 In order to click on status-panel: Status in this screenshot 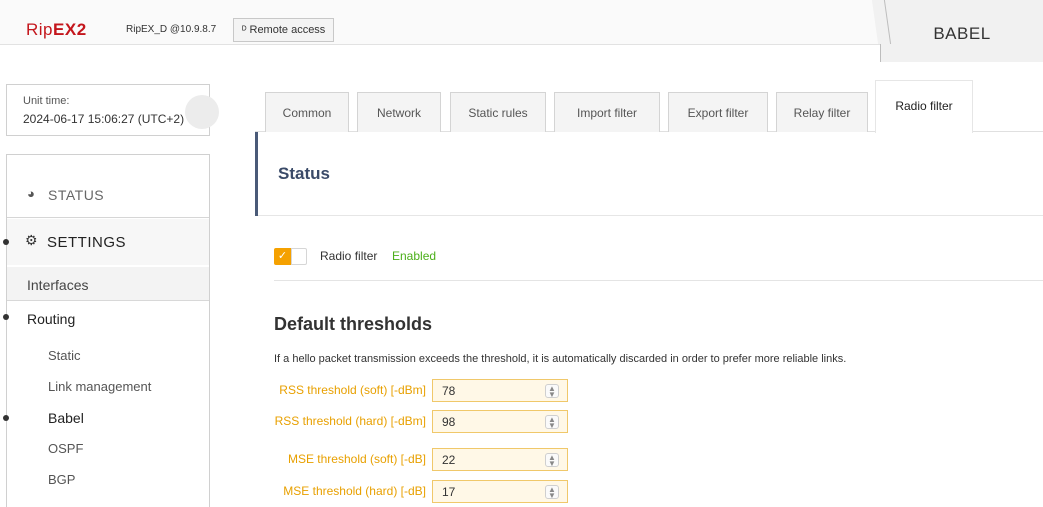, I will do `click(649, 174)`.